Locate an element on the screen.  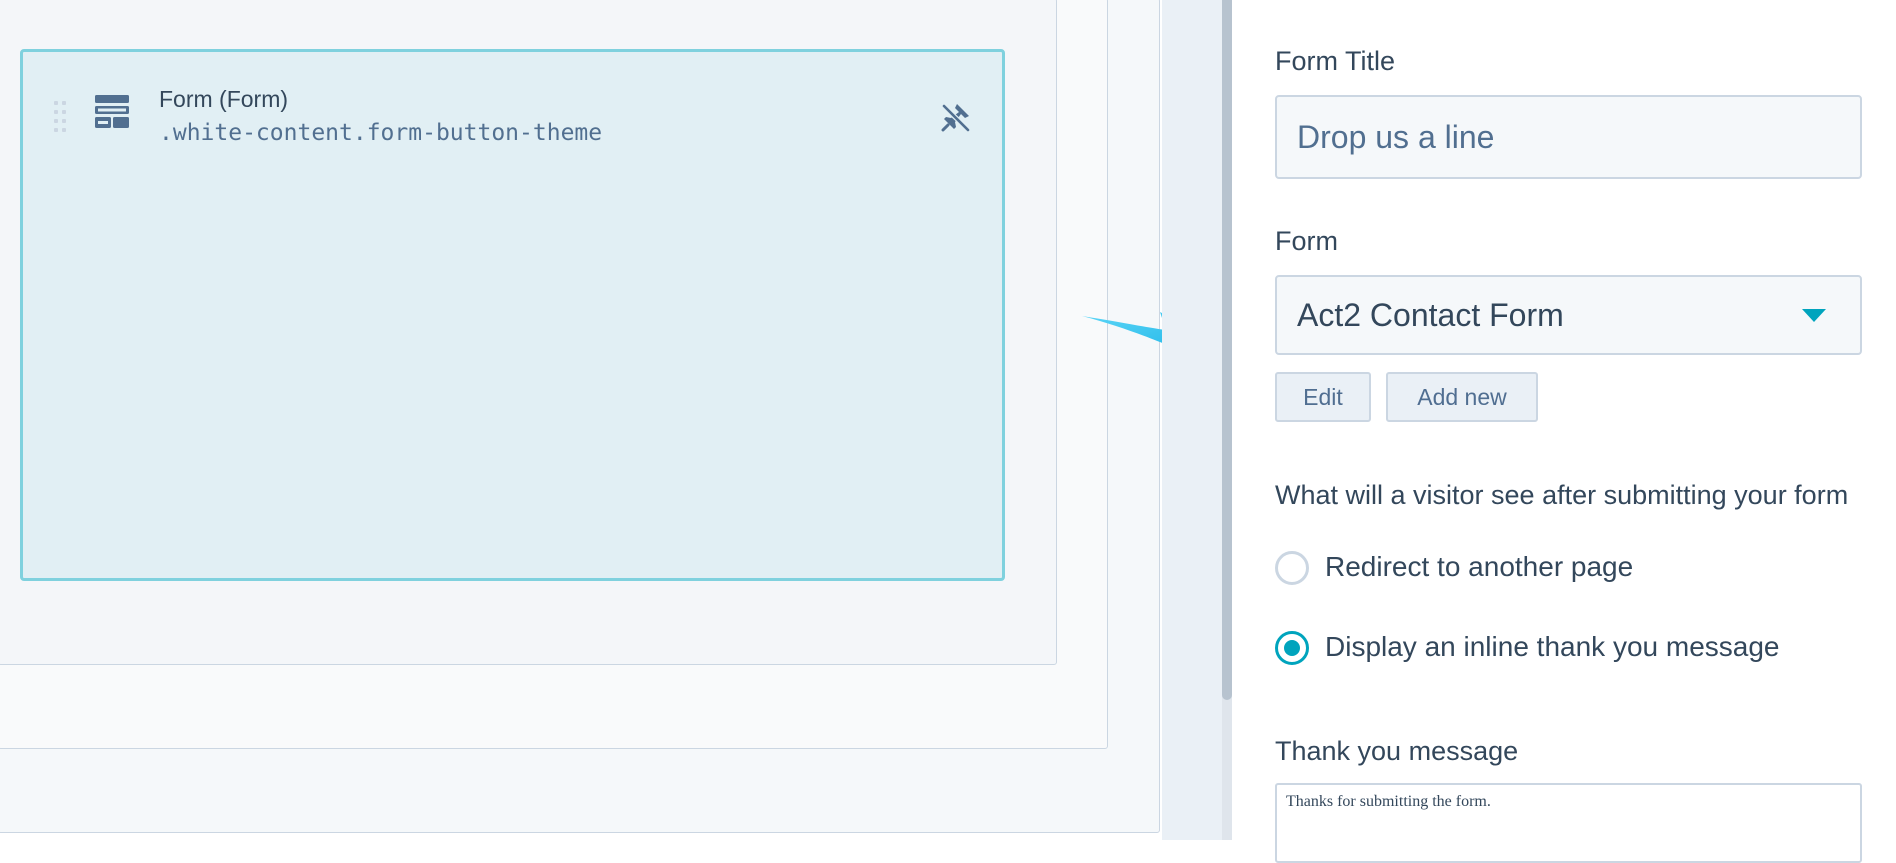
module-class-name: .white-content.form-button-theme is located at coordinates (381, 133).